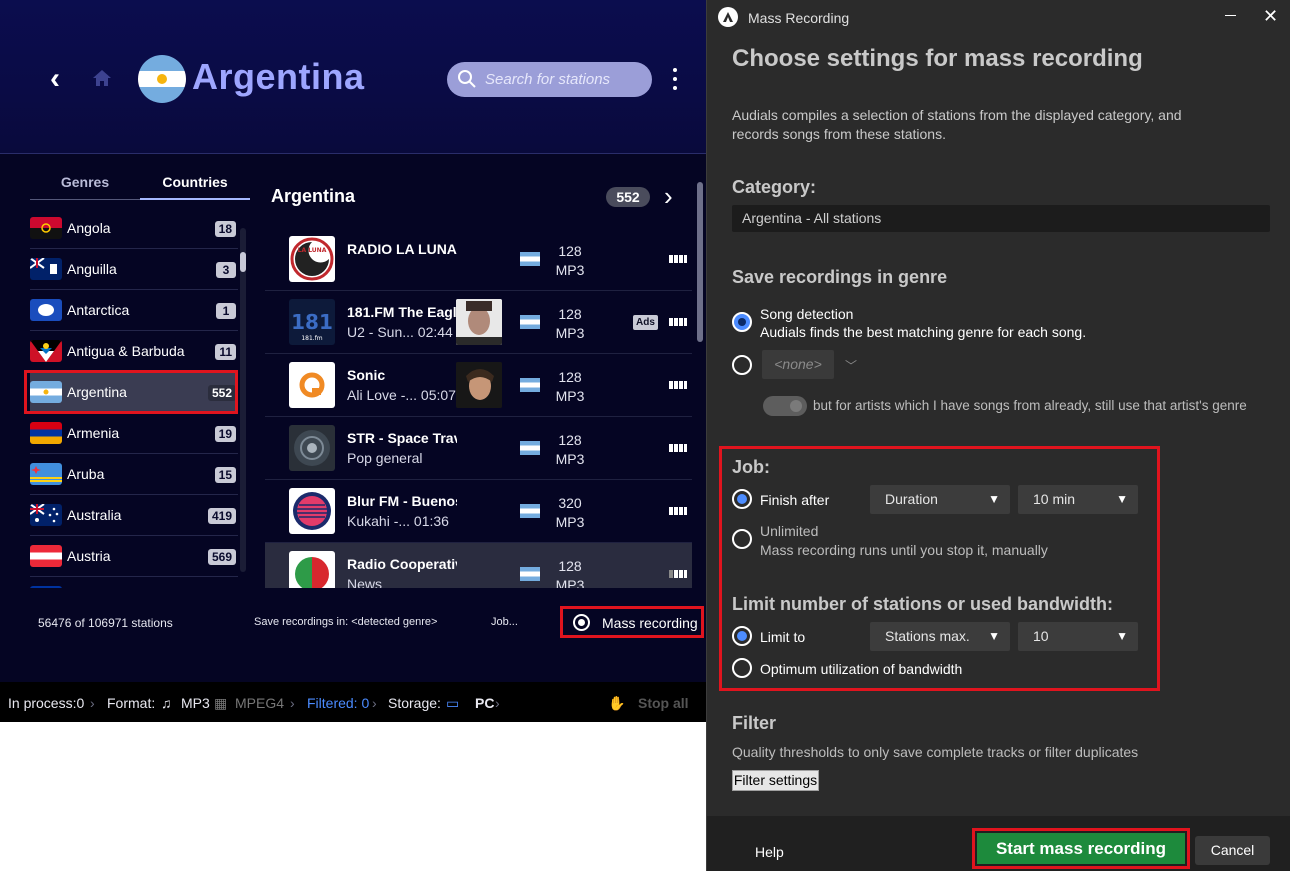 The image size is (1290, 871). What do you see at coordinates (94, 515) in the screenshot?
I see `country-name: Australia` at bounding box center [94, 515].